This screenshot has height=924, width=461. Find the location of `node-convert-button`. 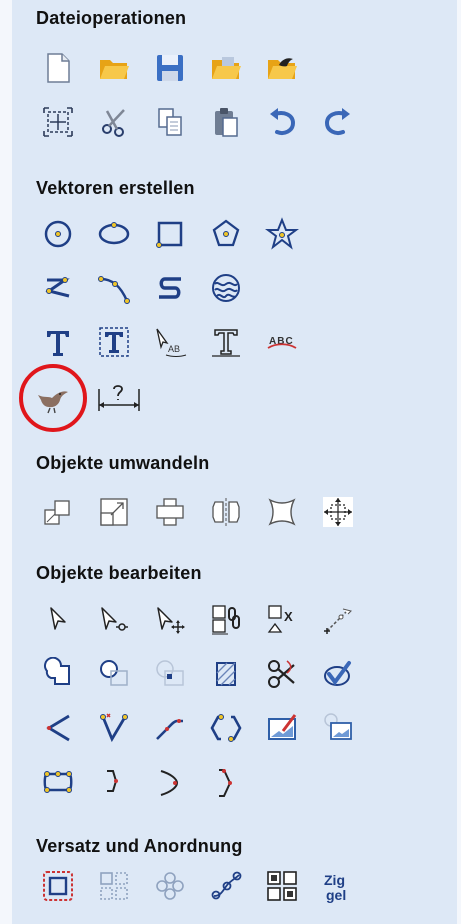

node-convert-button is located at coordinates (114, 782).